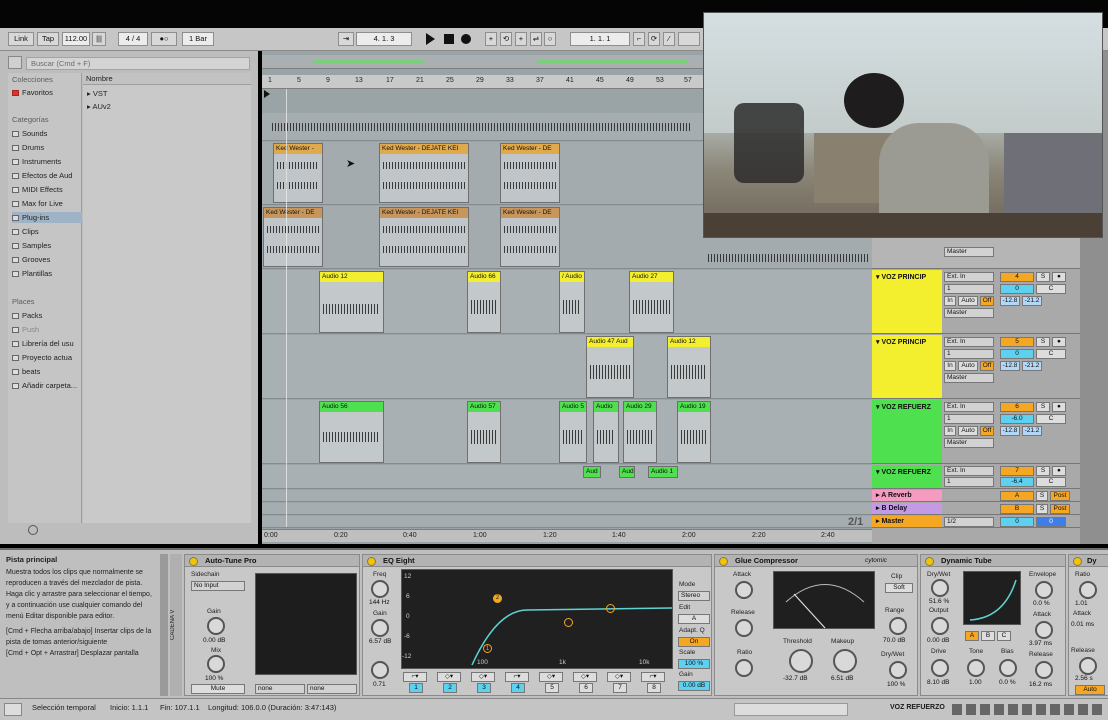 Image resolution: width=1108 pixels, height=720 pixels. What do you see at coordinates (694, 432) in the screenshot?
I see `audio-clip: Audio 19` at bounding box center [694, 432].